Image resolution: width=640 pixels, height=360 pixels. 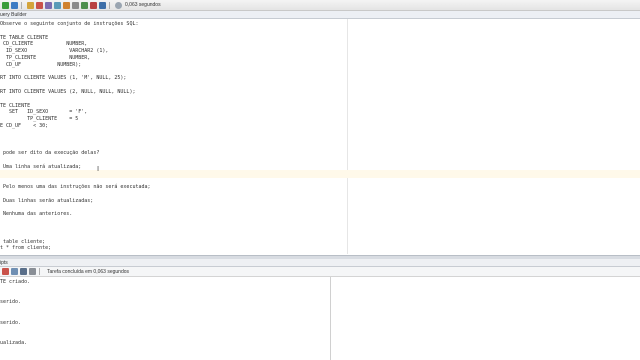 I want to click on code-line: Uma linha será atualizada;, so click(x=41, y=166).